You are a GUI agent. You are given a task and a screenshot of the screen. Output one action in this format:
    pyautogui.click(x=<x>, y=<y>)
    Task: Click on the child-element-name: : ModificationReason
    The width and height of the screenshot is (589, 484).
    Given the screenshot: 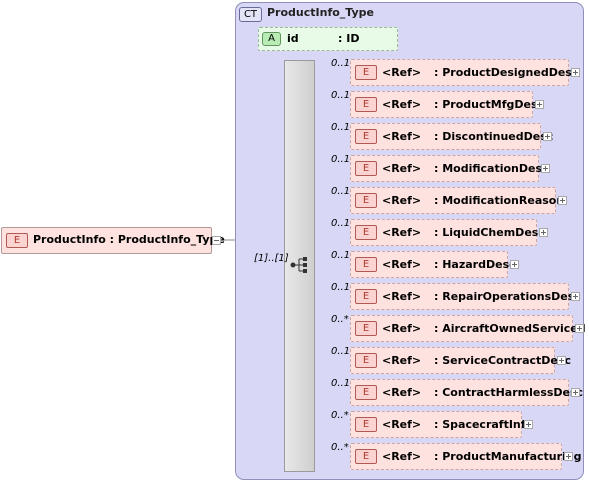 What is the action you would take?
    pyautogui.click(x=499, y=200)
    